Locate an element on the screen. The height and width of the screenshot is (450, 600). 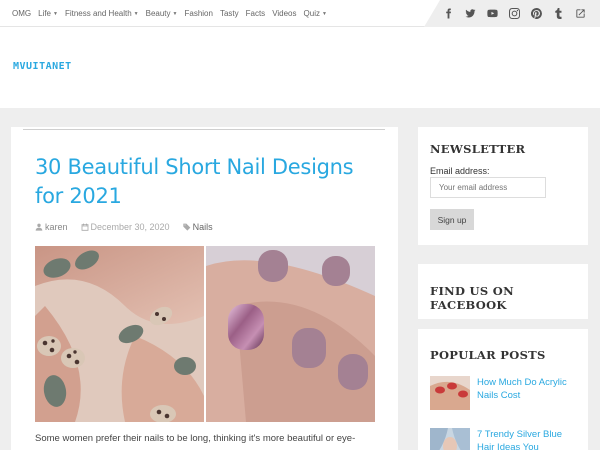
facebook-icon is located at coordinates (448, 14).